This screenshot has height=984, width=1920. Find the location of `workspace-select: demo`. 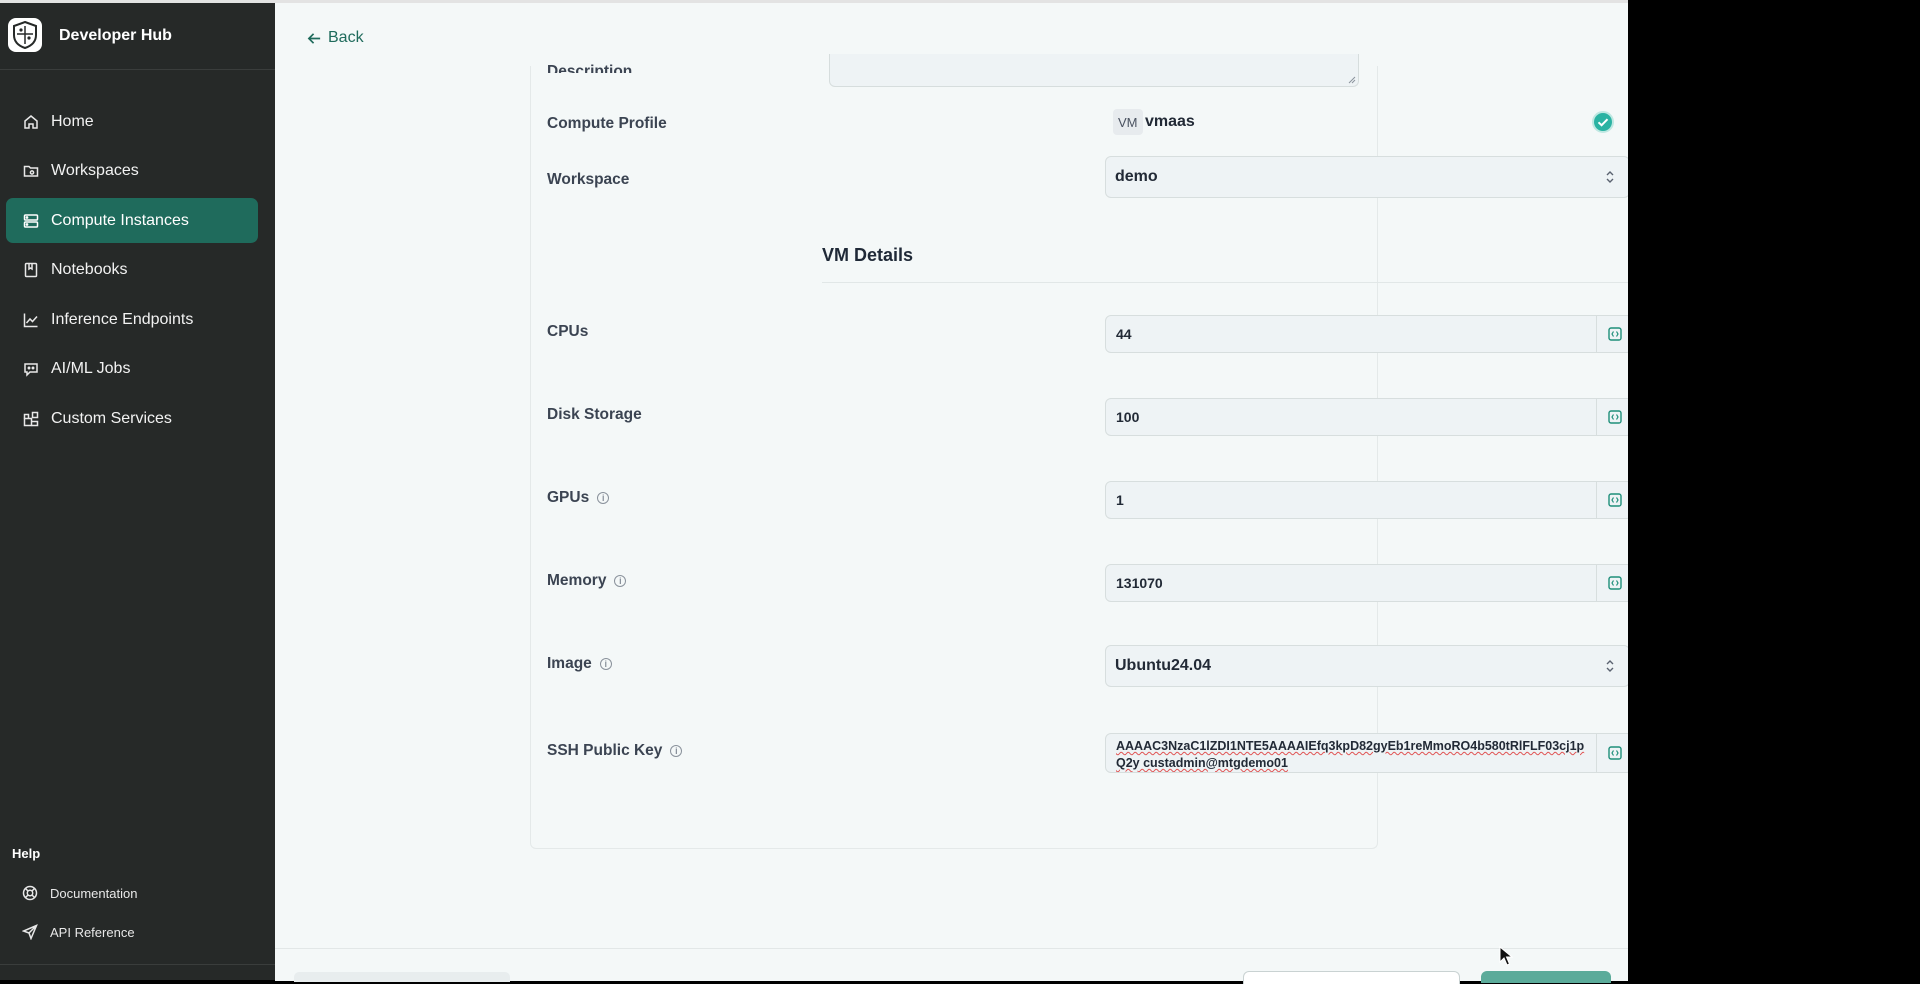

workspace-select: demo is located at coordinates (1367, 177).